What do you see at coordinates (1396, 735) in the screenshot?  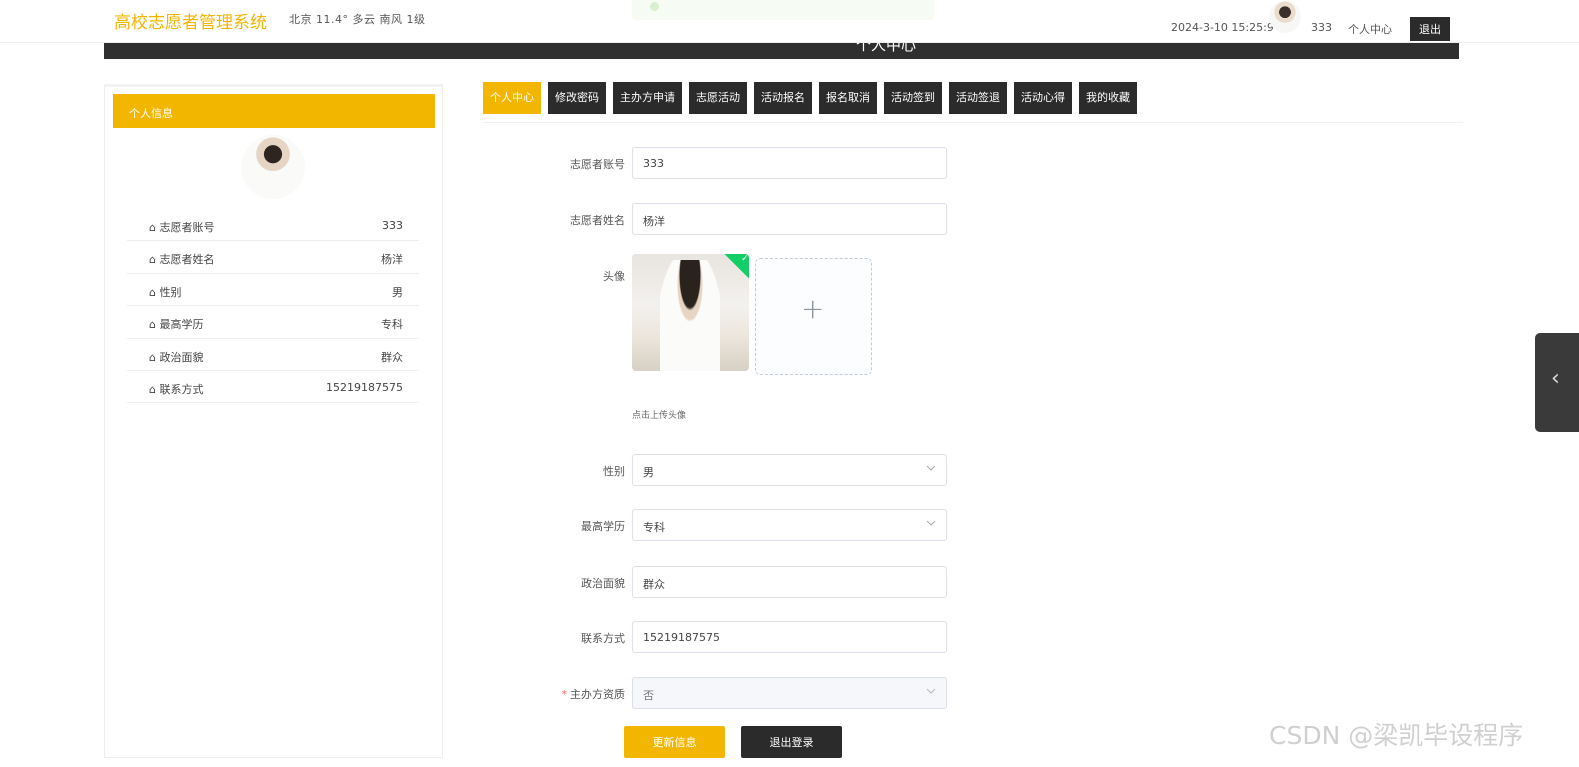 I see `watermark: CSDN @梁凯毕设程序` at bounding box center [1396, 735].